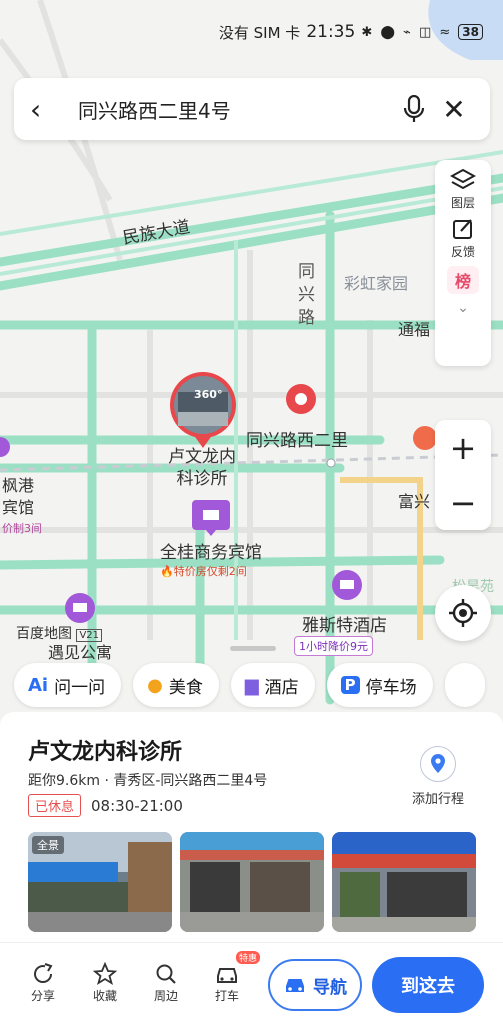 The image size is (503, 1024). I want to click on food-icon: ●, so click(155, 685).